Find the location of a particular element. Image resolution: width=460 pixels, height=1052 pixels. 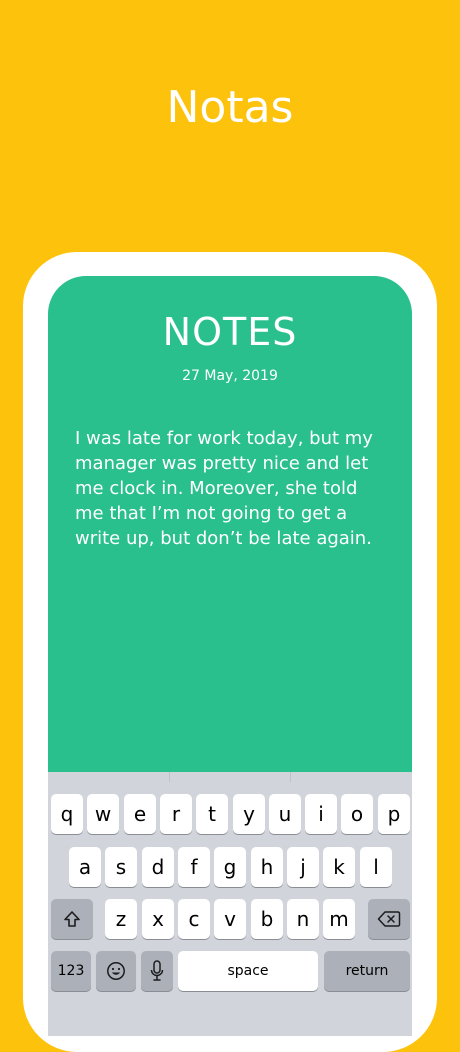

key-e: e is located at coordinates (140, 814).